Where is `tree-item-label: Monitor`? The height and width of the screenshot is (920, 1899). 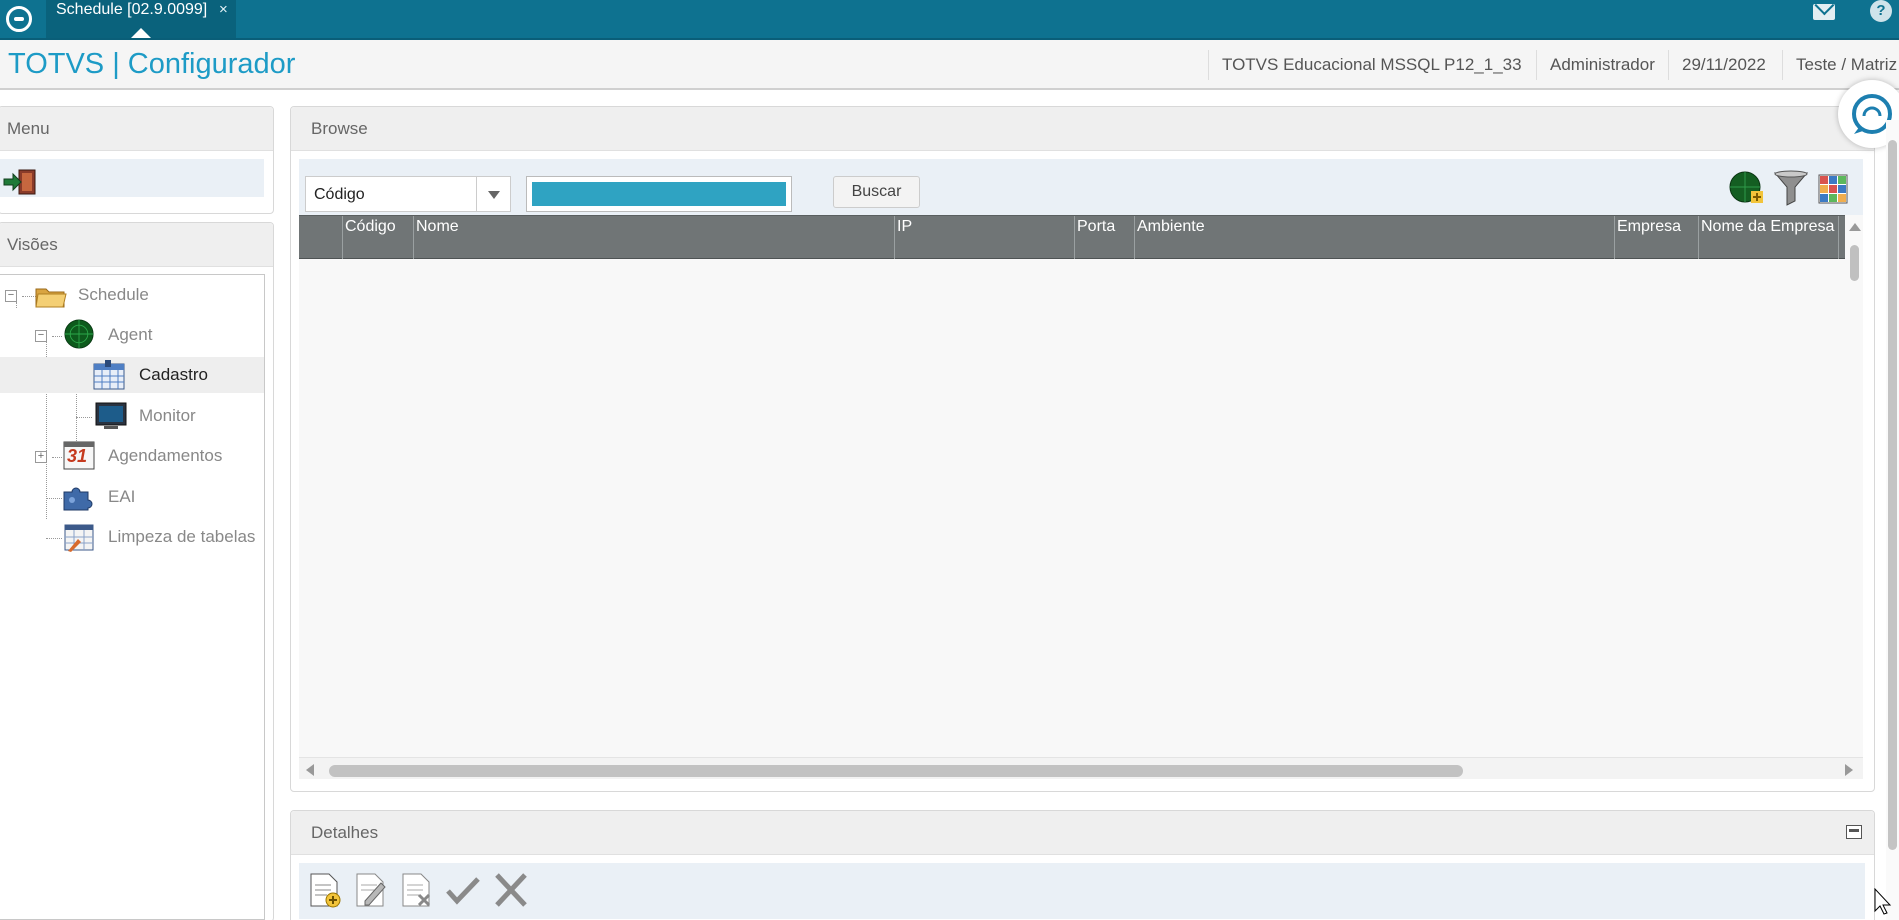 tree-item-label: Monitor is located at coordinates (167, 415).